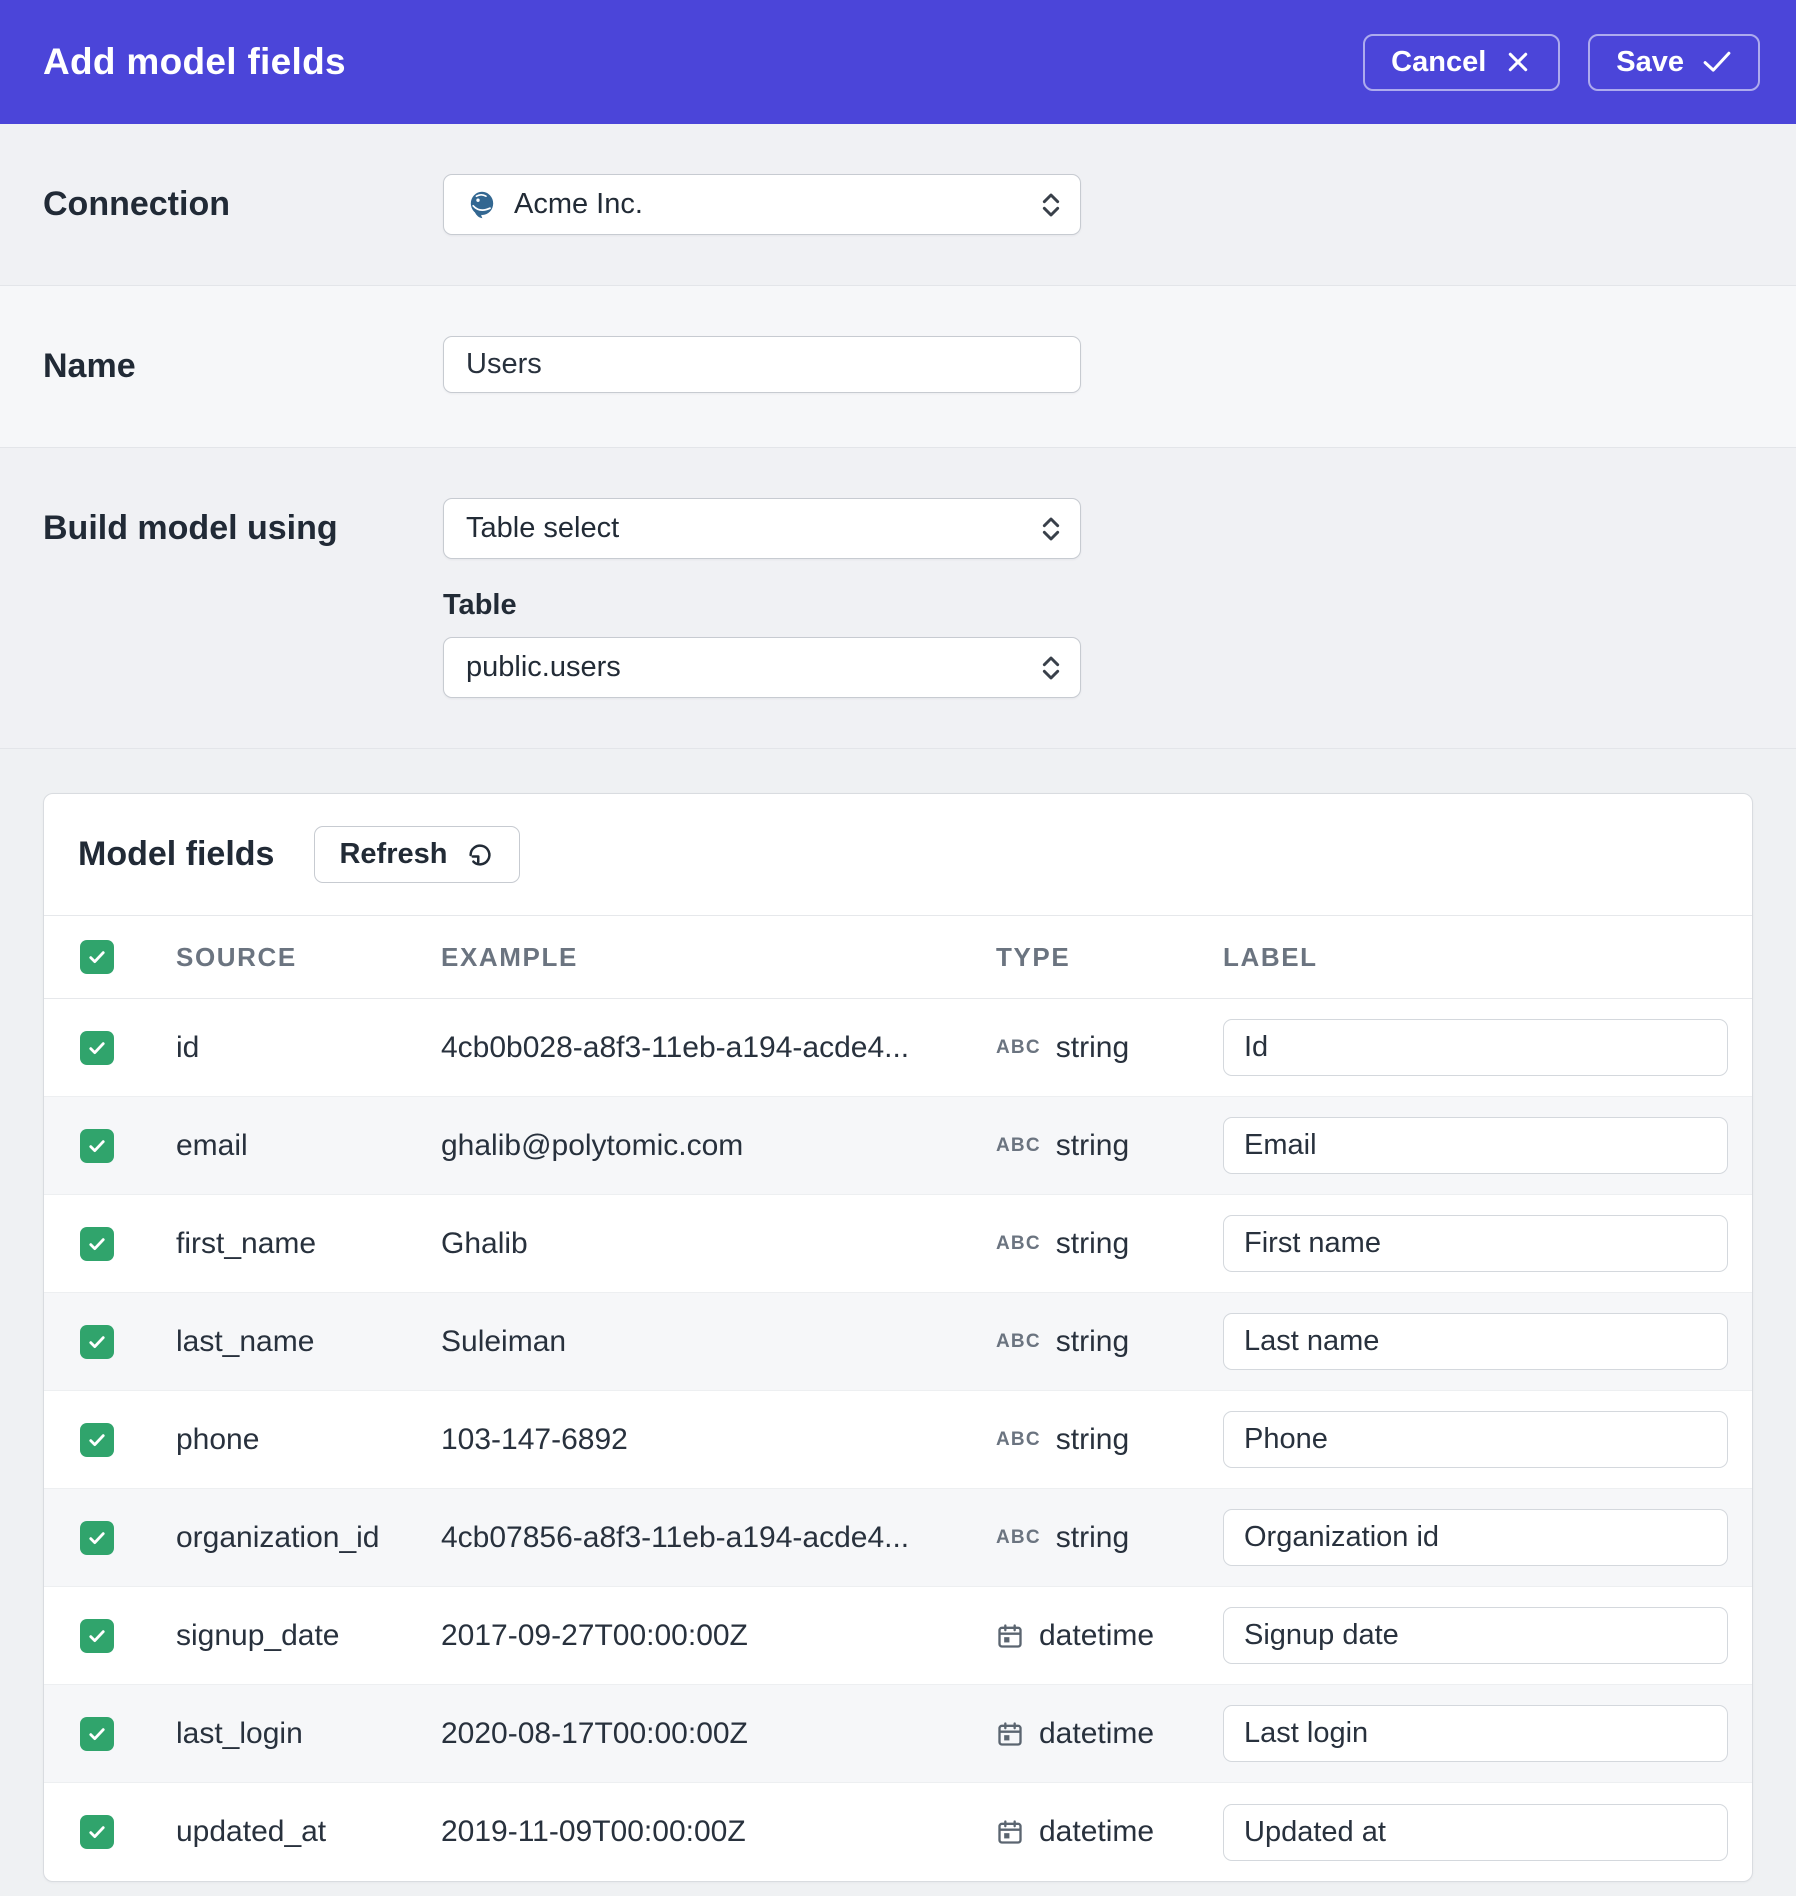  What do you see at coordinates (1561, 62) in the screenshot?
I see `header-actions: Cancel Save` at bounding box center [1561, 62].